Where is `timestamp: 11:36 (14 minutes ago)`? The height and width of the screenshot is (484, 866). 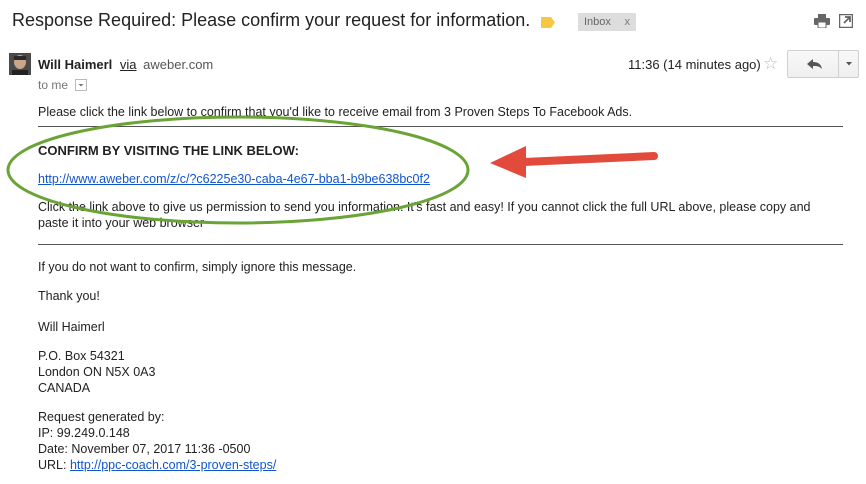
timestamp: 11:36 (14 minutes ago) is located at coordinates (694, 64).